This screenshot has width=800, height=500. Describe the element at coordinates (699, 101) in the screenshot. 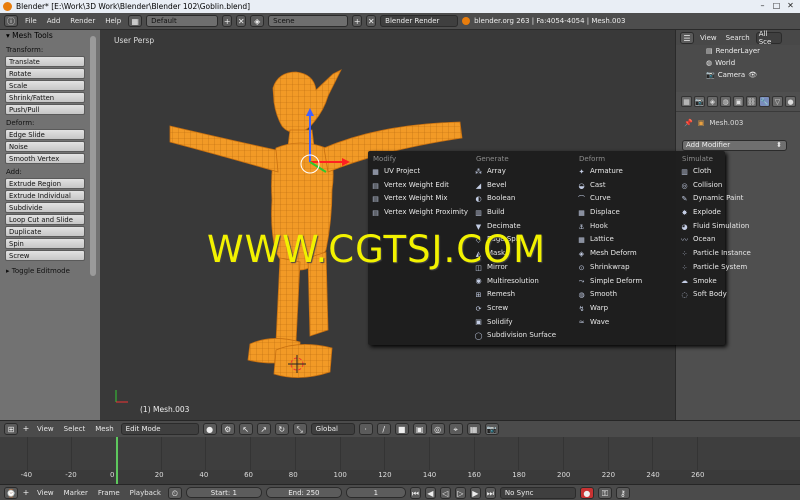

I see `render-tab-icon: 📷` at that location.